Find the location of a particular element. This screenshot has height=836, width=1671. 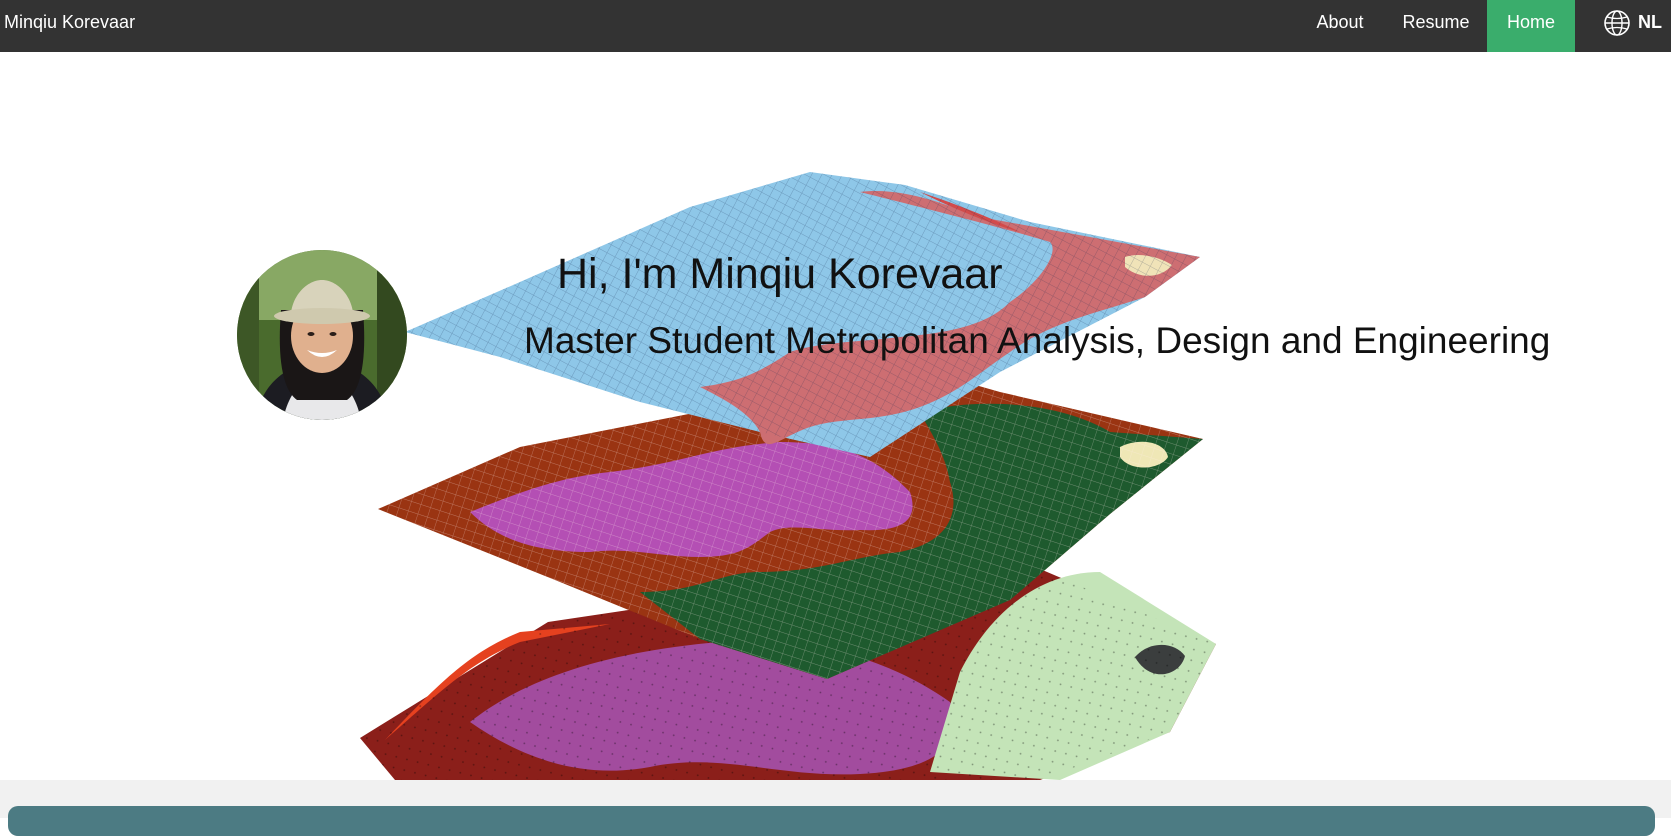

globe-icon is located at coordinates (1617, 23).